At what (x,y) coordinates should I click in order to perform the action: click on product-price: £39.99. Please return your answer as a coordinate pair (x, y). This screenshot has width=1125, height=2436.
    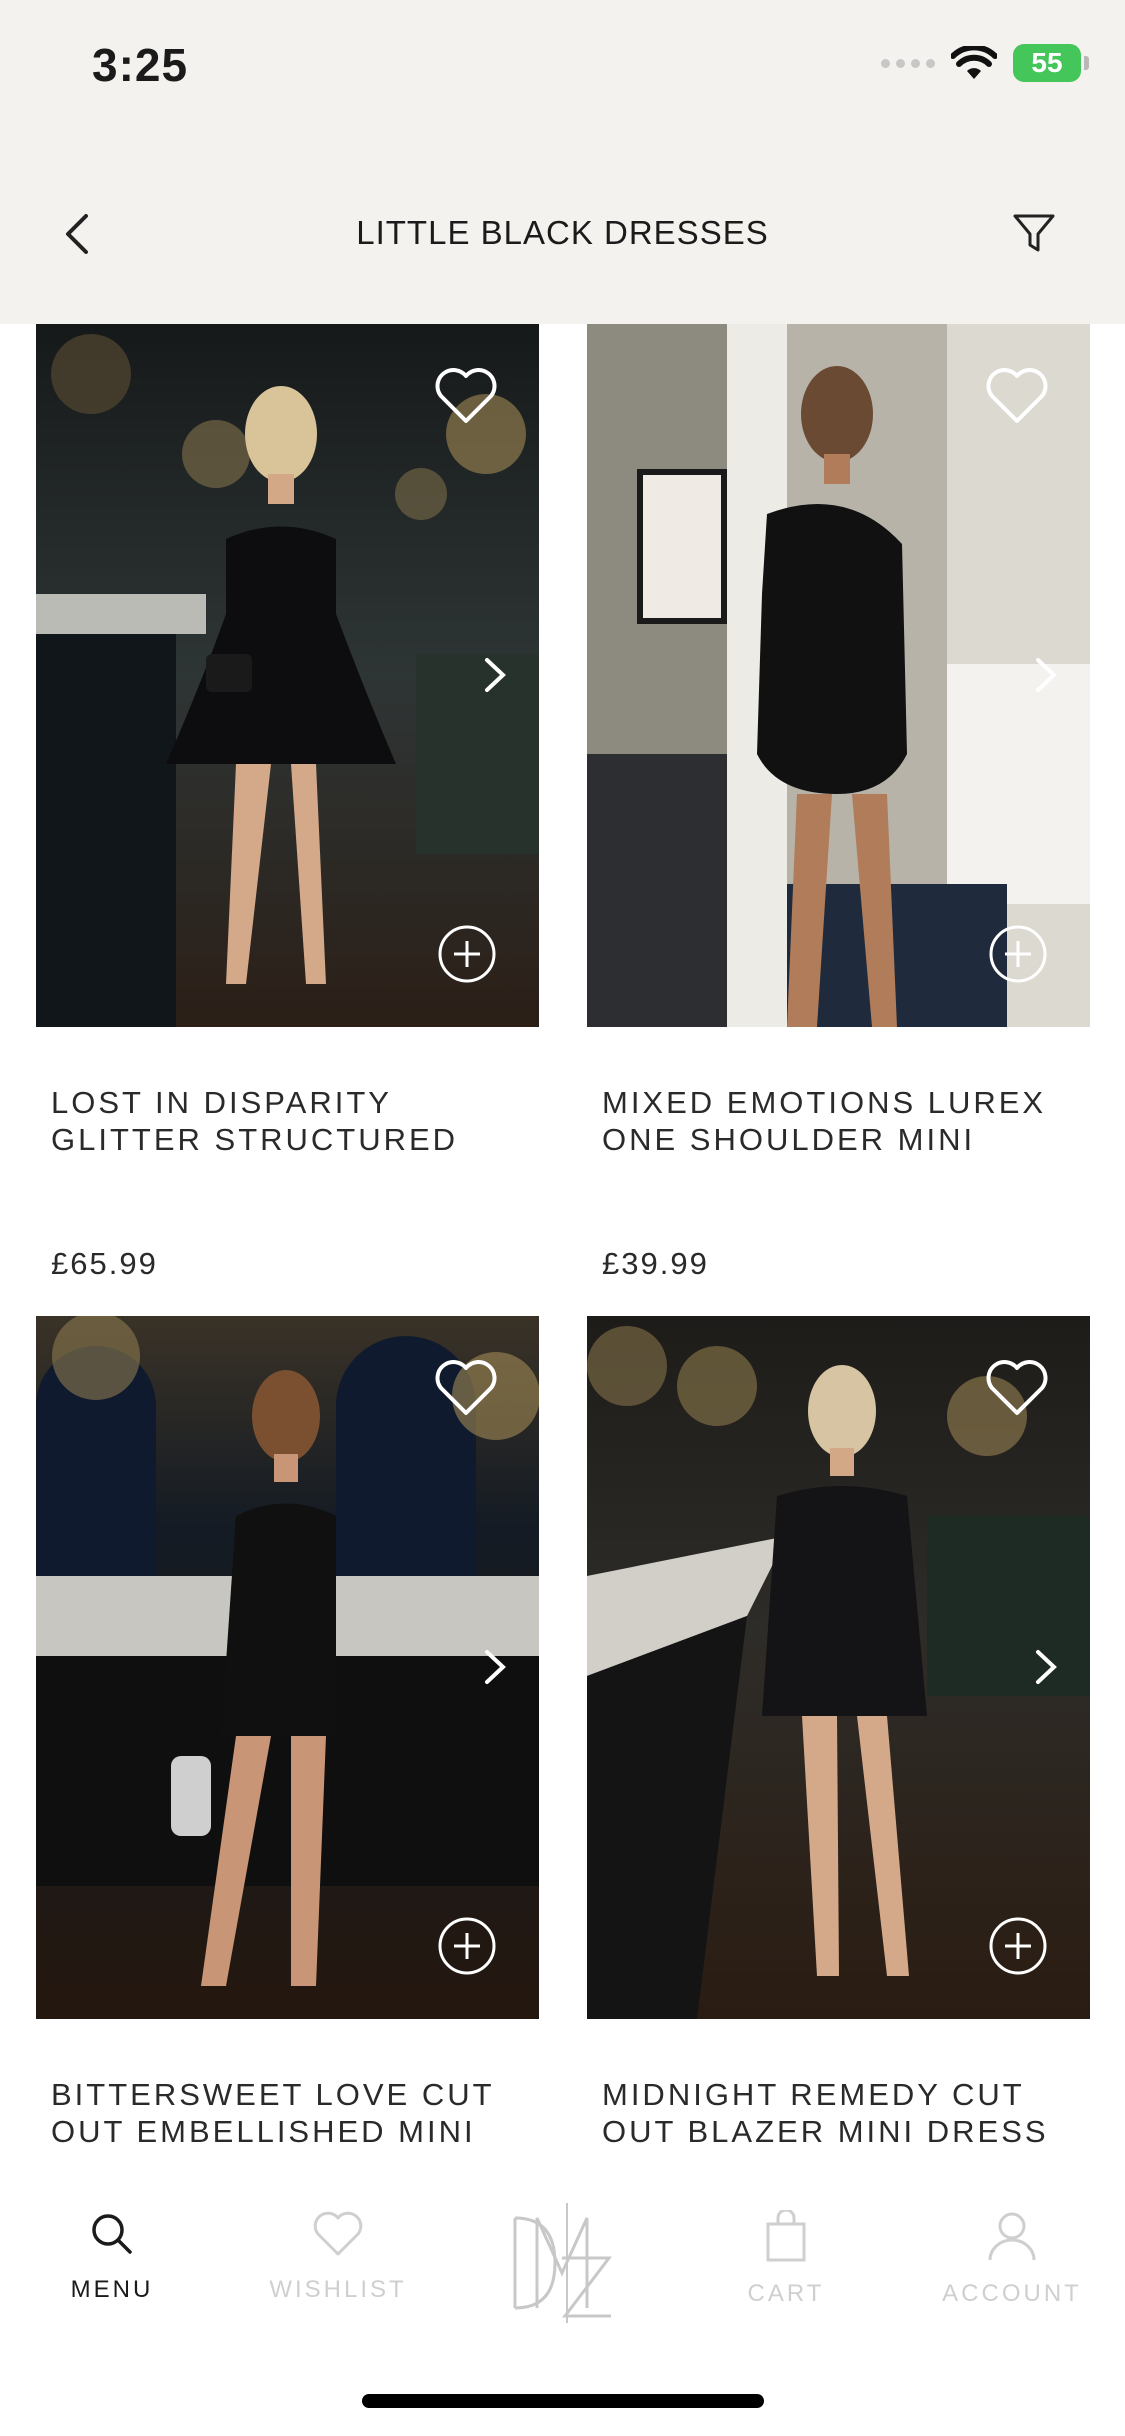
    Looking at the image, I should click on (655, 1263).